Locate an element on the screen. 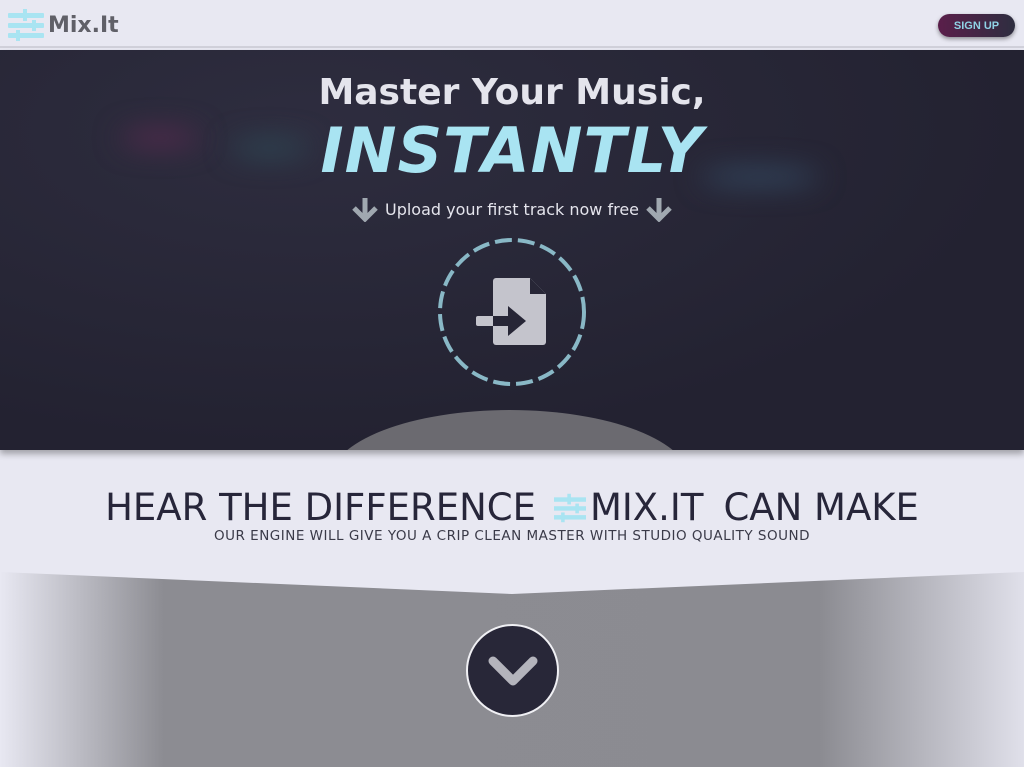  sign-up-button: SIGN UP is located at coordinates (976, 25).